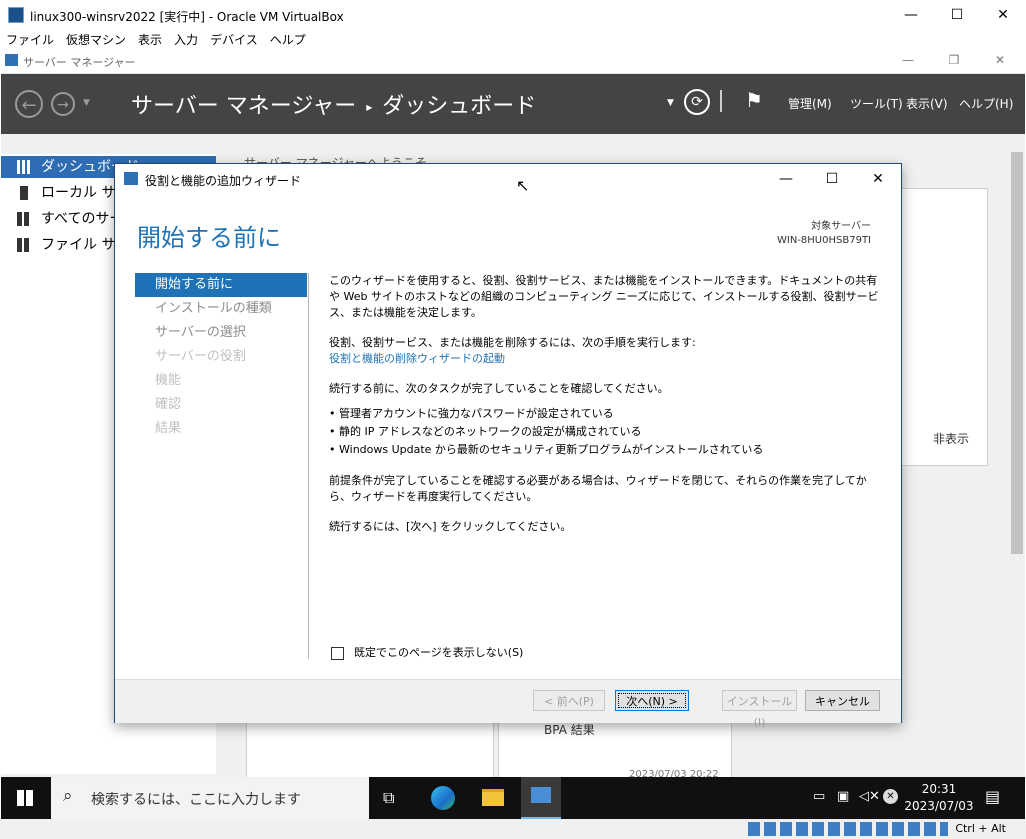 This screenshot has width=1026, height=839. Describe the element at coordinates (243, 106) in the screenshot. I see `breadcrumb-root: サーバー マネージャー` at that location.